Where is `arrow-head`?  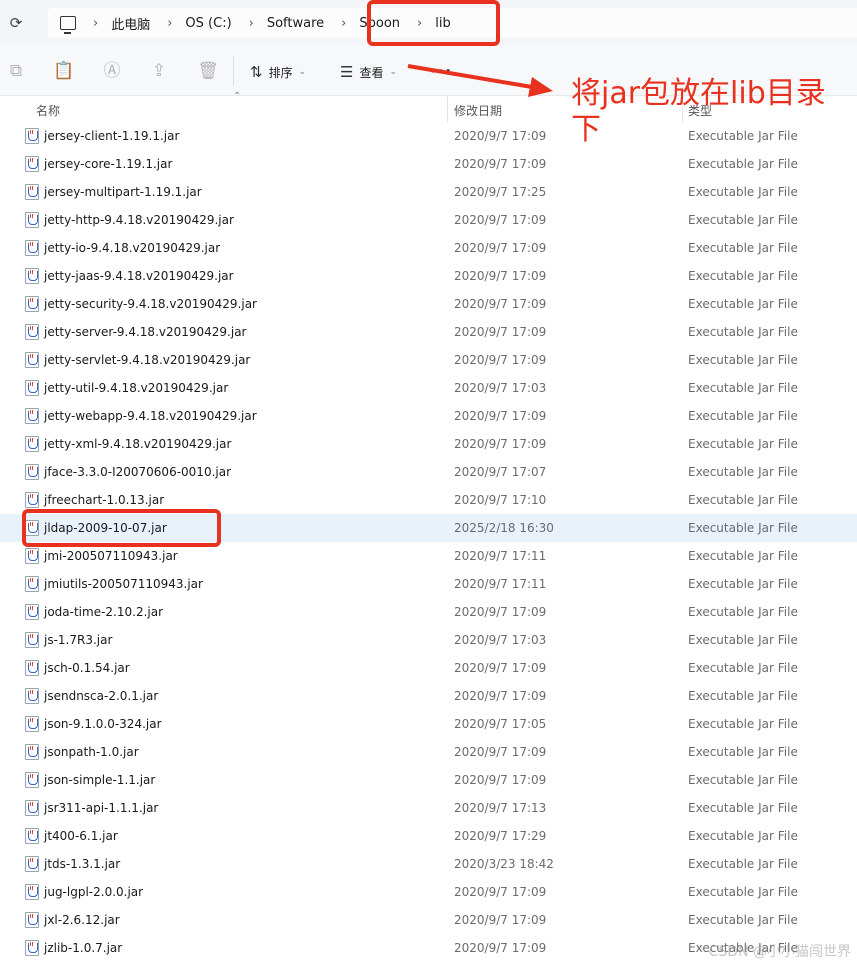 arrow-head is located at coordinates (540, 87).